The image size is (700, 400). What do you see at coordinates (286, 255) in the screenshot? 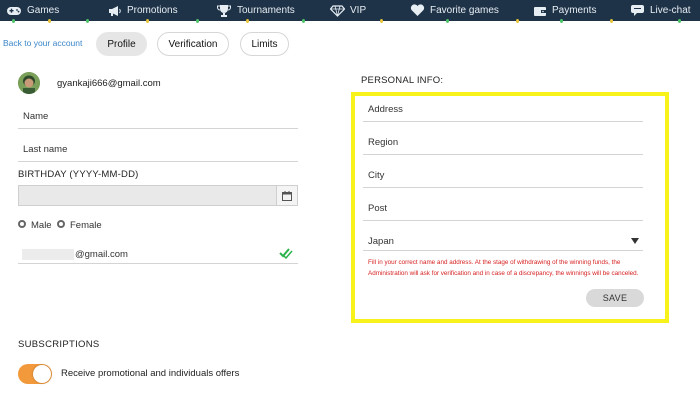
I see `verified-check-icon` at bounding box center [286, 255].